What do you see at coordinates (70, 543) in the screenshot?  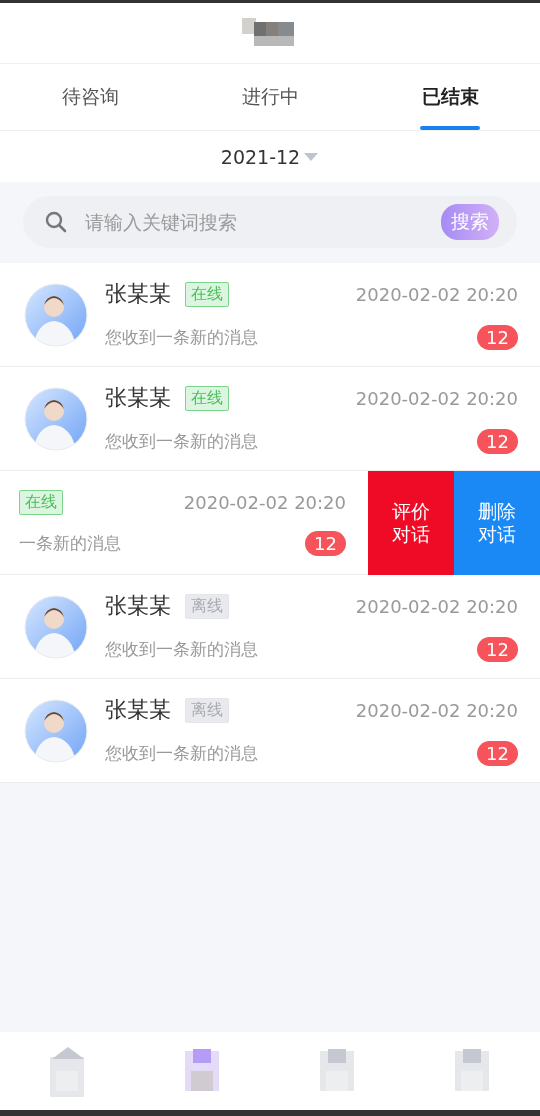 I see `message-preview: 一条新的消息` at bounding box center [70, 543].